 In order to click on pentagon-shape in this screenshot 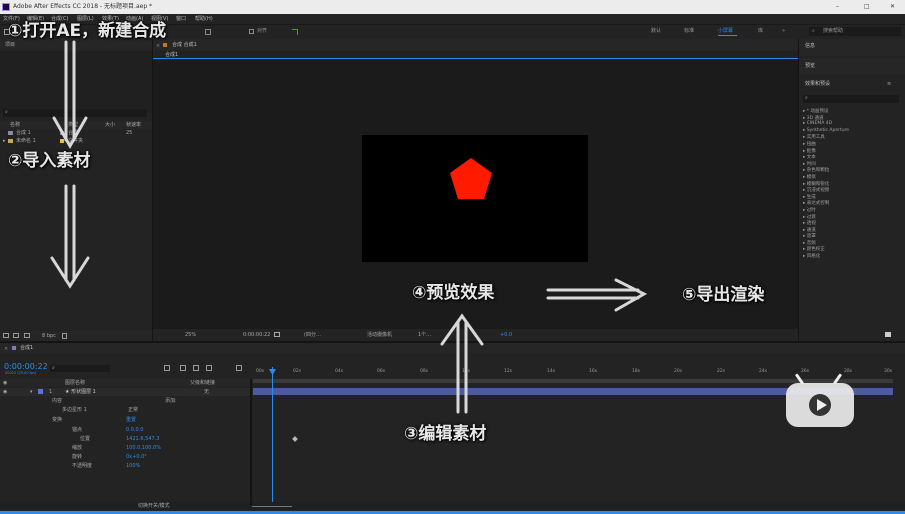, I will do `click(475, 198)`.